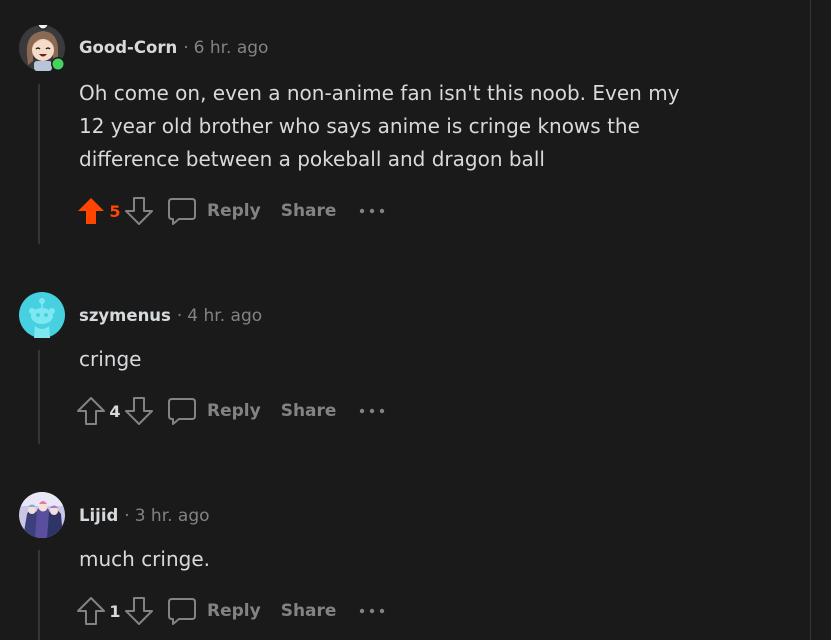  Describe the element at coordinates (172, 516) in the screenshot. I see `timestamp: 3 hr. ago` at that location.